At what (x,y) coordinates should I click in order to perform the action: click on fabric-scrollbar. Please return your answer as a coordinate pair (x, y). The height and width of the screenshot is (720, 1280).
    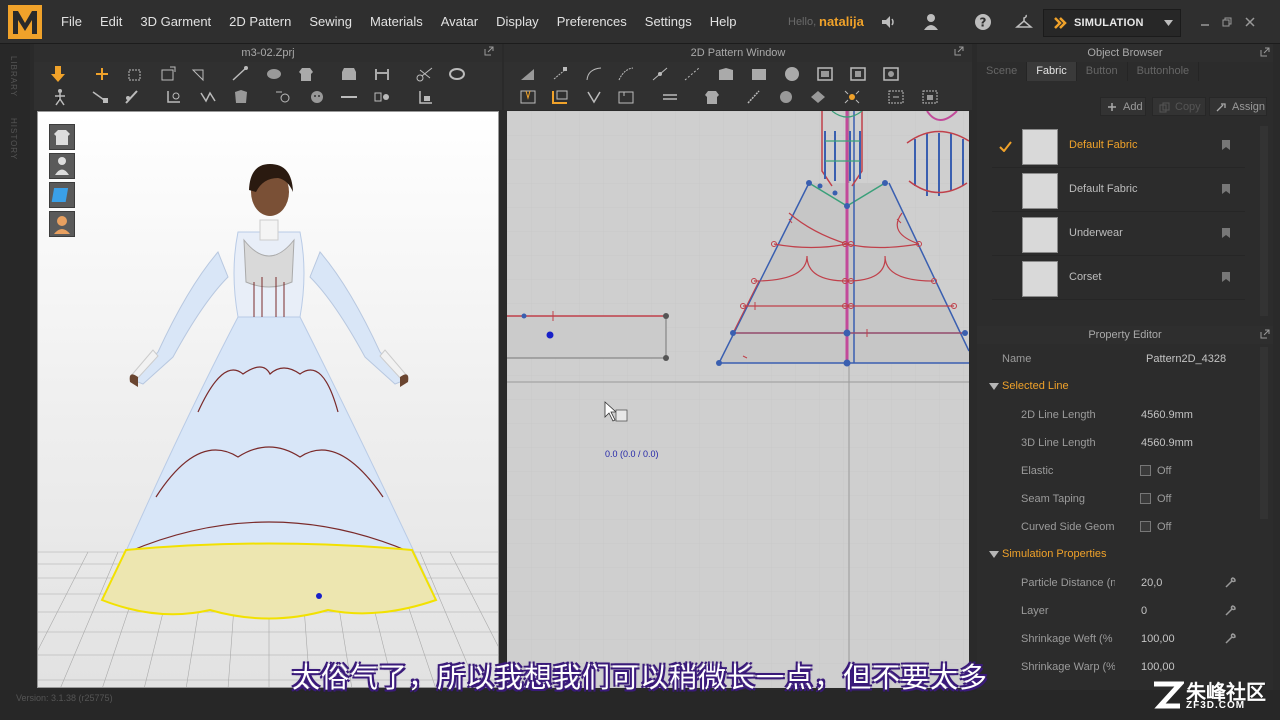
    Looking at the image, I should click on (1264, 221).